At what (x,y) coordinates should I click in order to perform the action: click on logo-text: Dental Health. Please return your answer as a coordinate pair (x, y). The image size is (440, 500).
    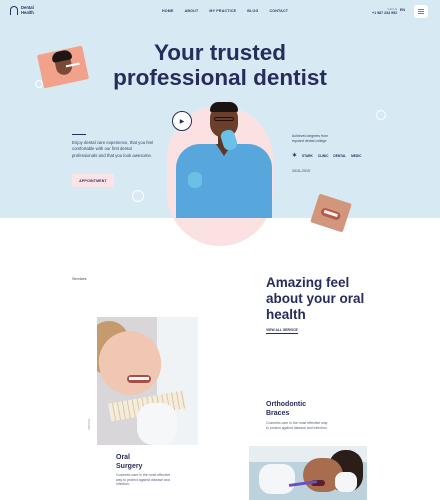
    Looking at the image, I should click on (31, 10).